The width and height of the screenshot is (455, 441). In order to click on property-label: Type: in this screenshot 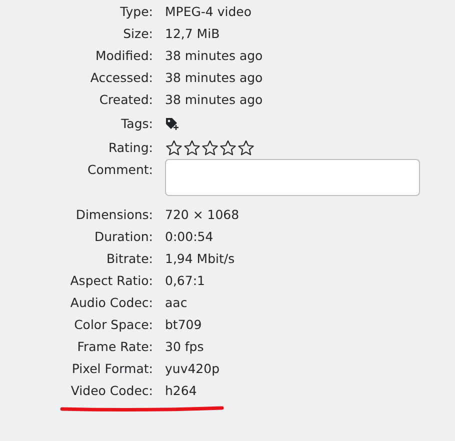, I will do `click(136, 12)`.